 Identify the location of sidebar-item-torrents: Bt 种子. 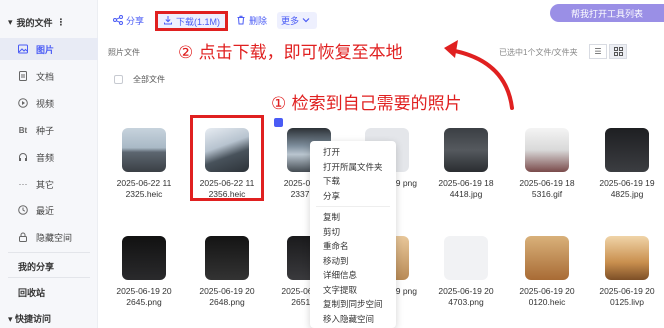
(49, 130).